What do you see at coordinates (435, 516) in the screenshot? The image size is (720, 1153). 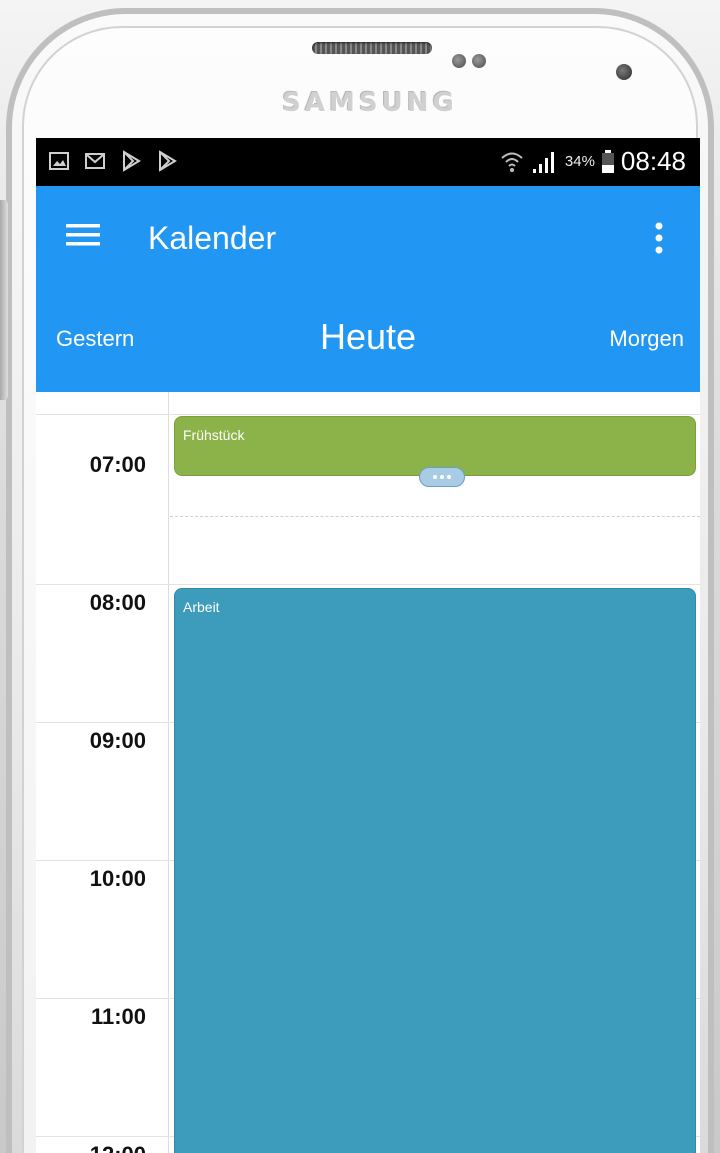 I see `half-hour-line` at bounding box center [435, 516].